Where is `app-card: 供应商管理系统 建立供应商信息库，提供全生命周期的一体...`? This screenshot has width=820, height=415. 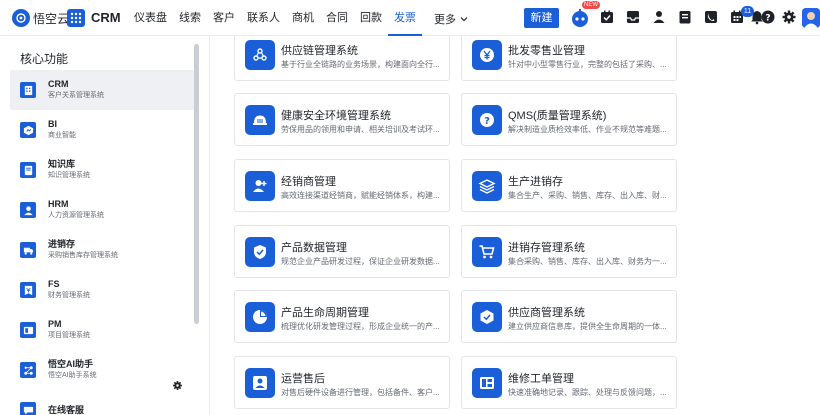
app-card: 供应商管理系统 建立供应商信息库，提供全生命周期的一体... is located at coordinates (569, 316).